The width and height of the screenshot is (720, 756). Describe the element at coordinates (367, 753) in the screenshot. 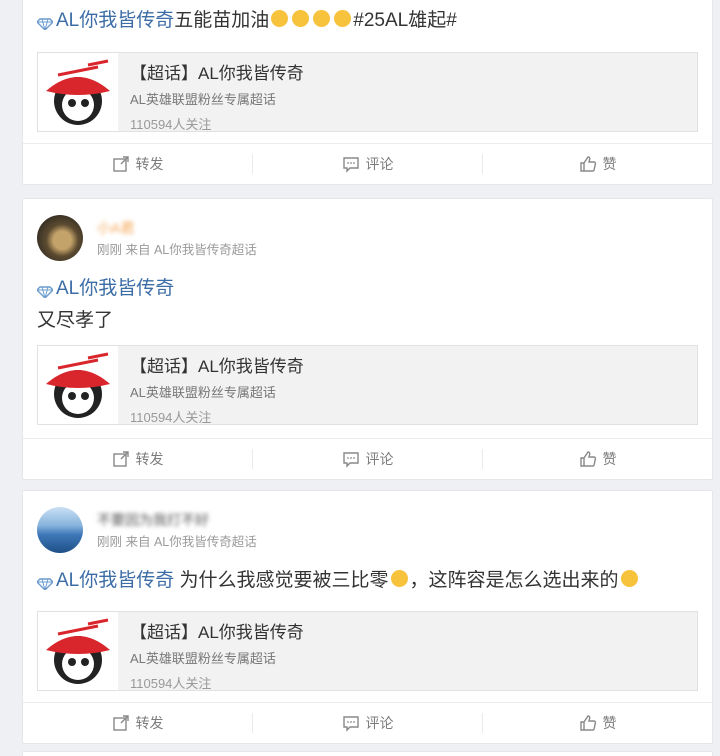

I see `post-card` at that location.